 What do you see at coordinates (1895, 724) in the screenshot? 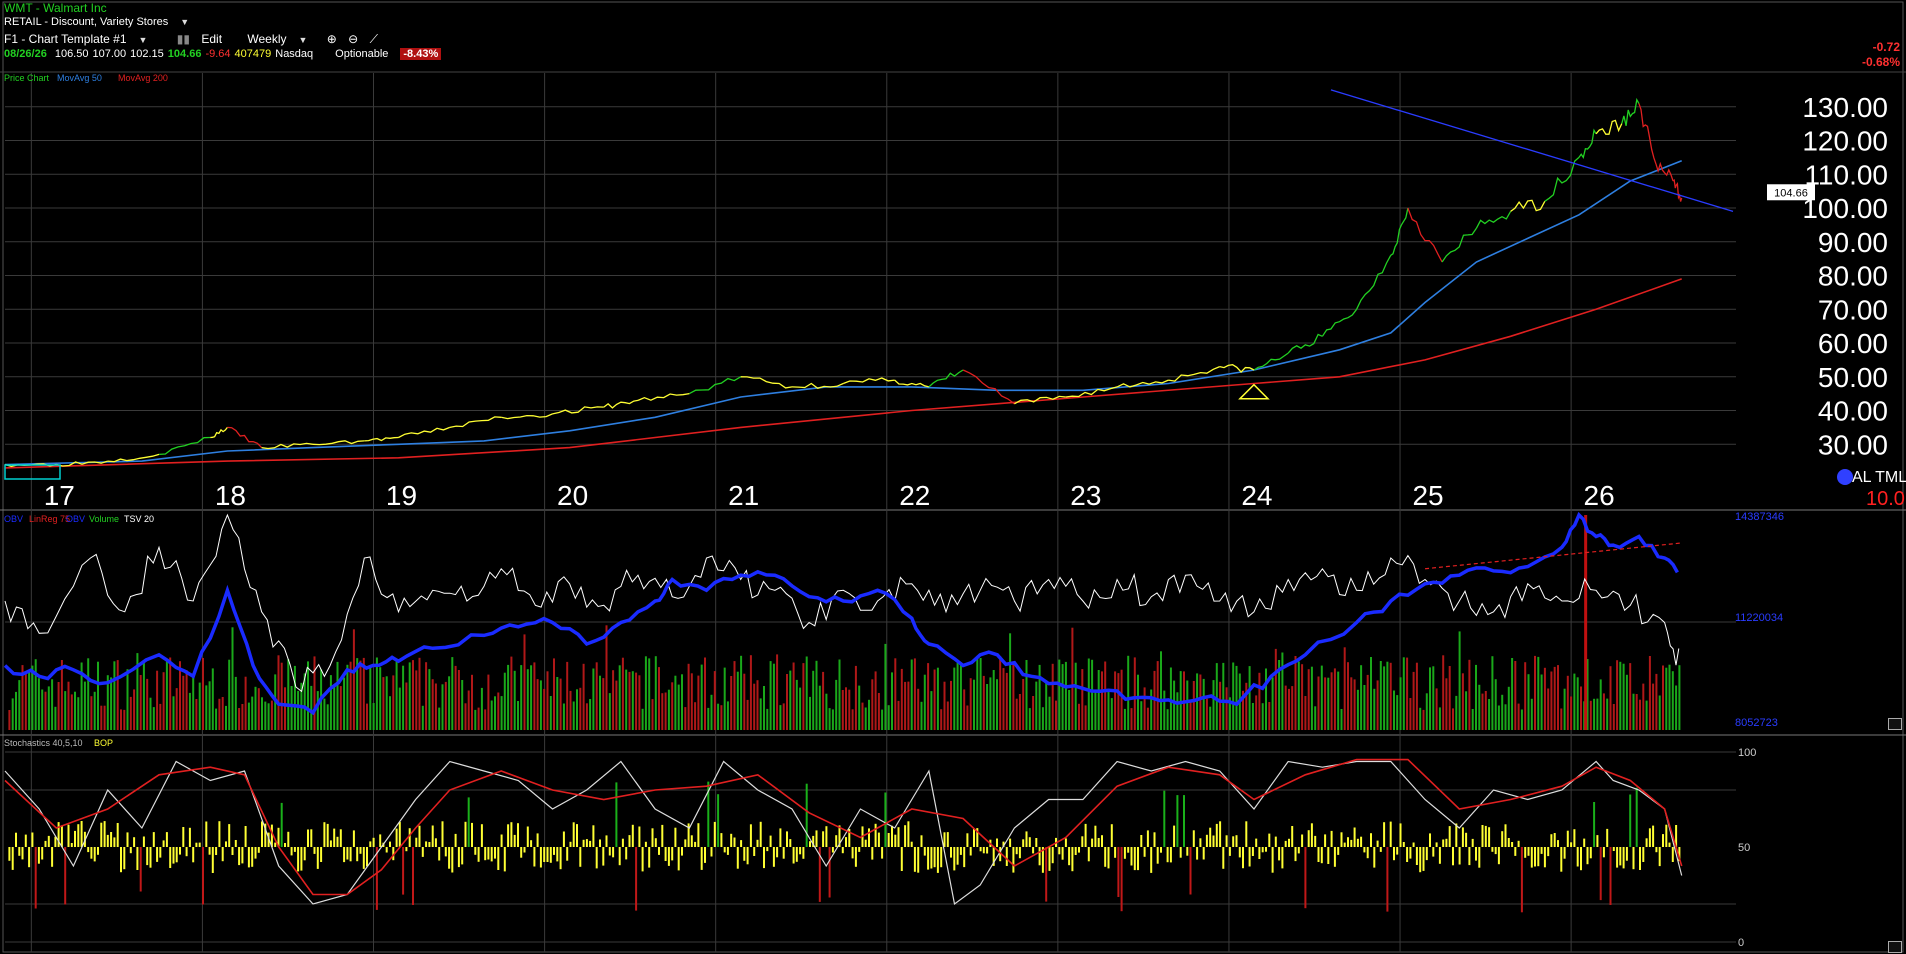
I see `panel-toggle-button` at bounding box center [1895, 724].